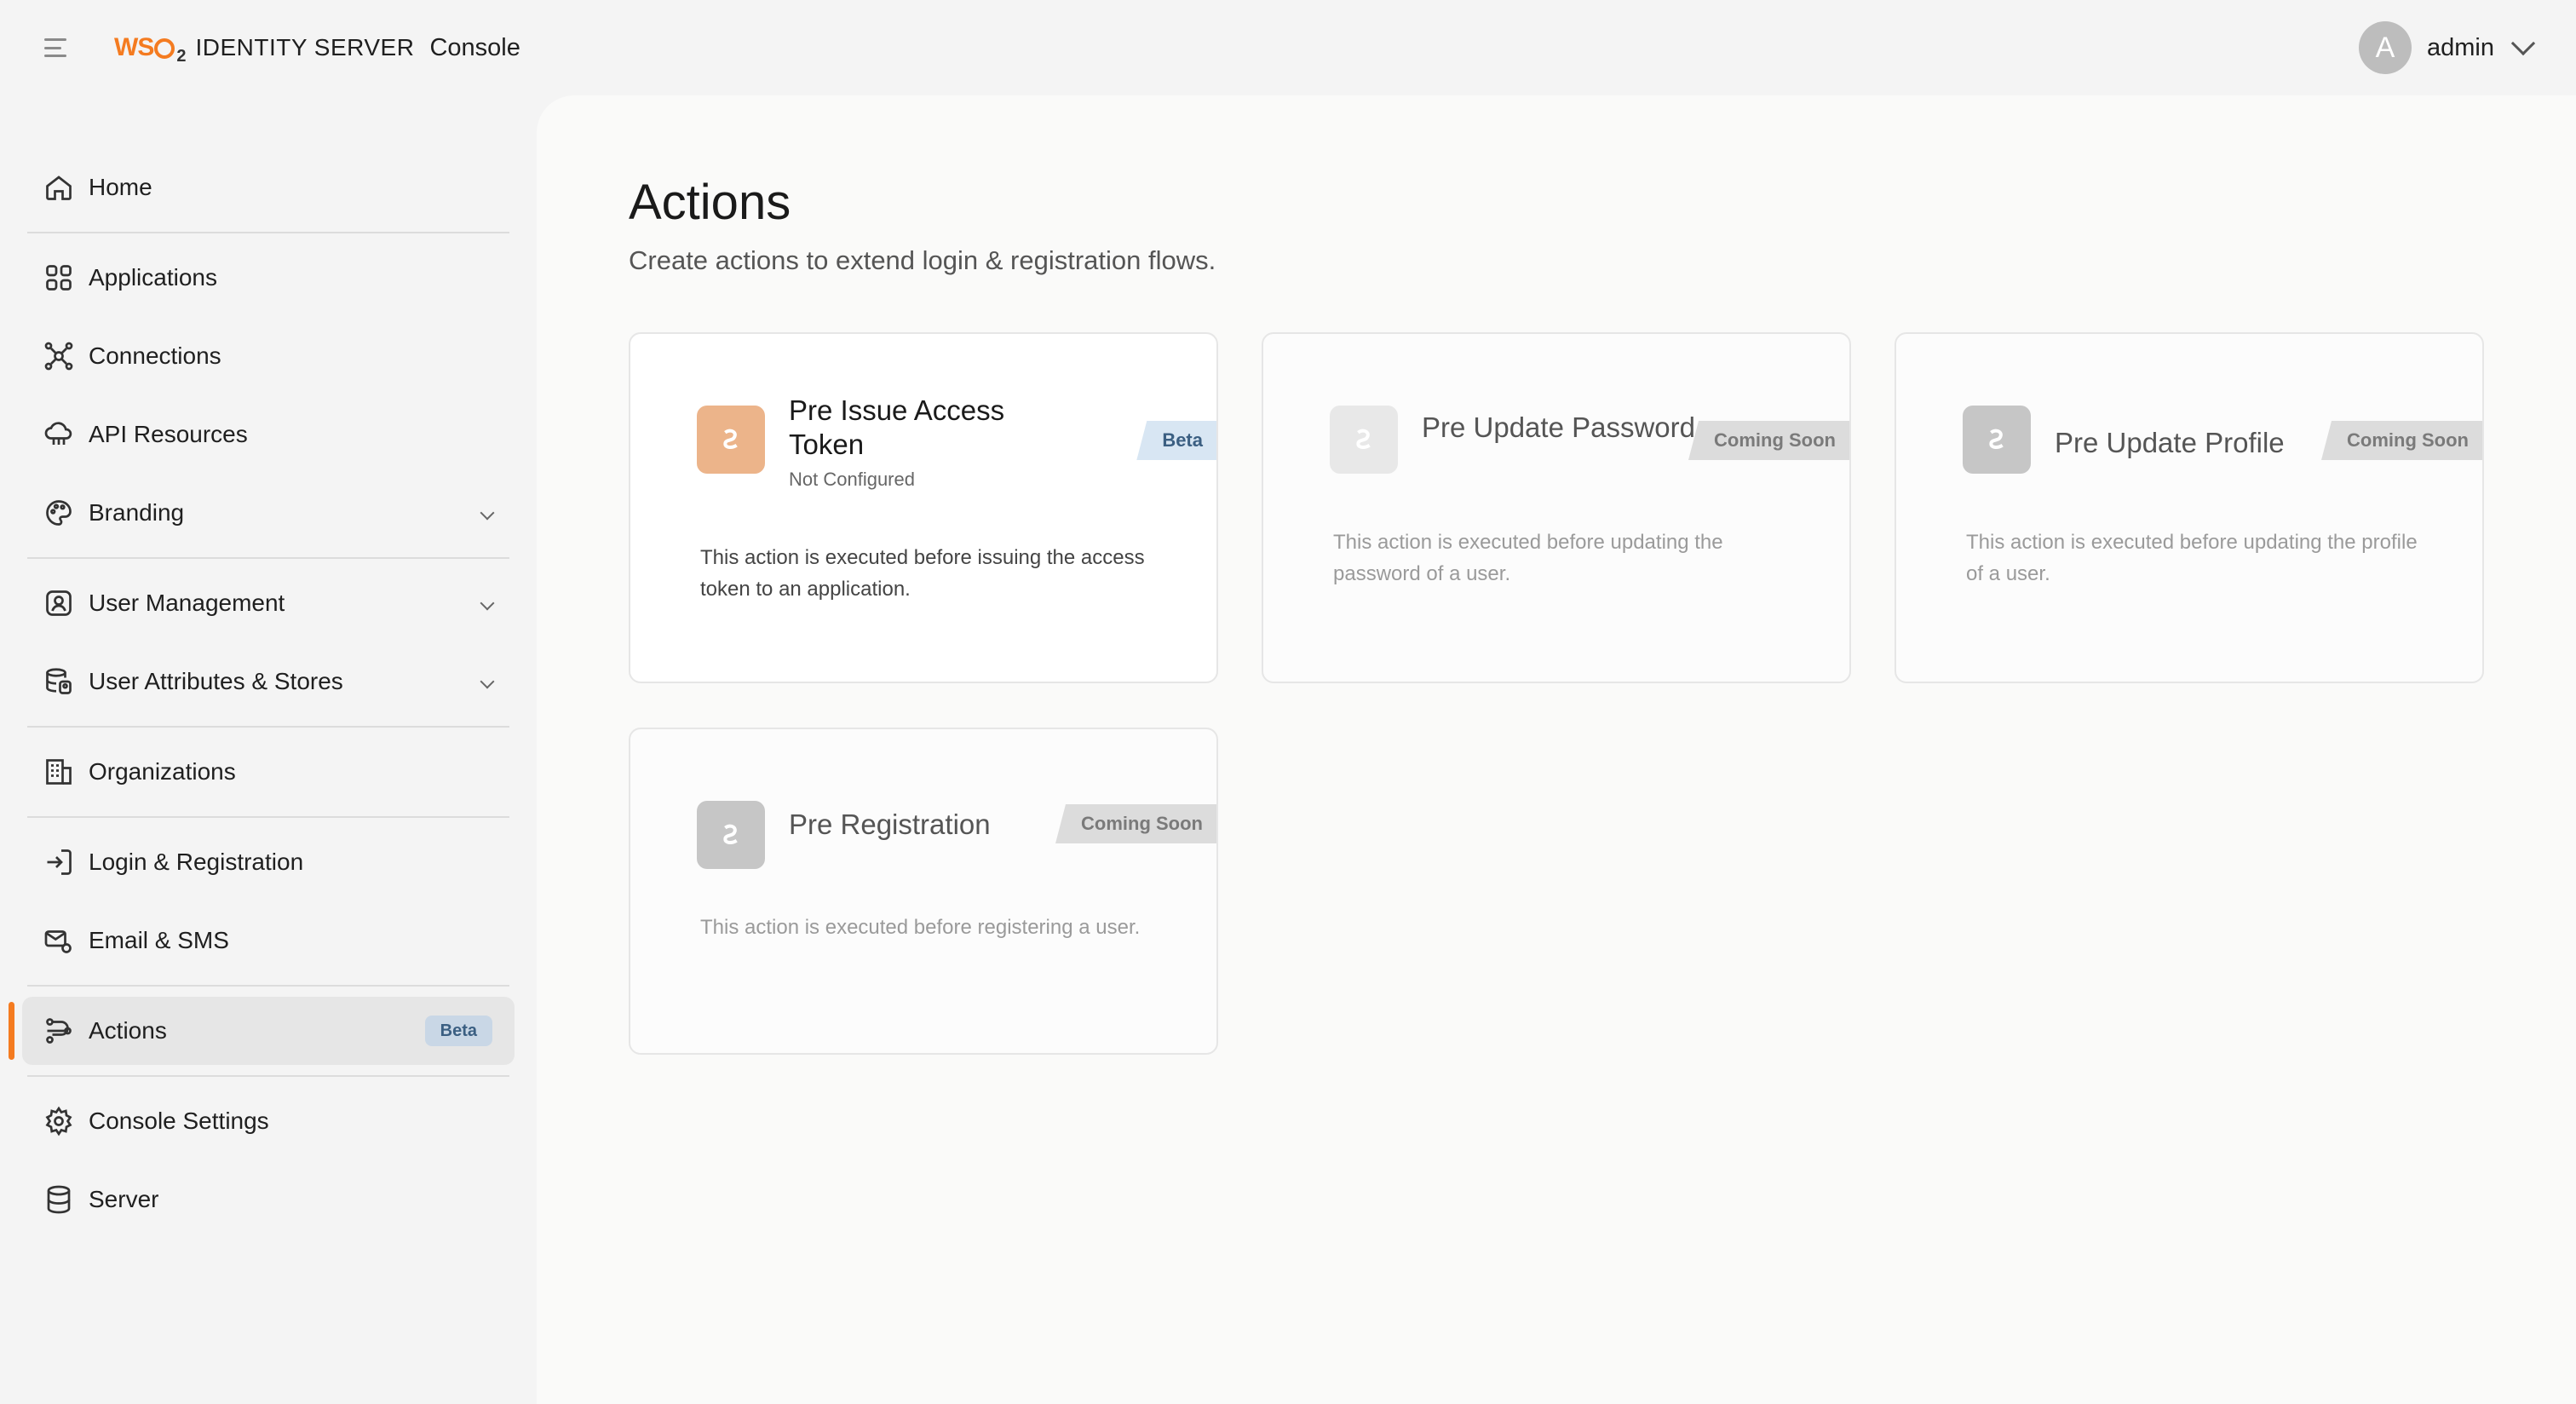 This screenshot has height=1404, width=2576. What do you see at coordinates (305, 47) in the screenshot?
I see `product-name: IDENTITY SERVER` at bounding box center [305, 47].